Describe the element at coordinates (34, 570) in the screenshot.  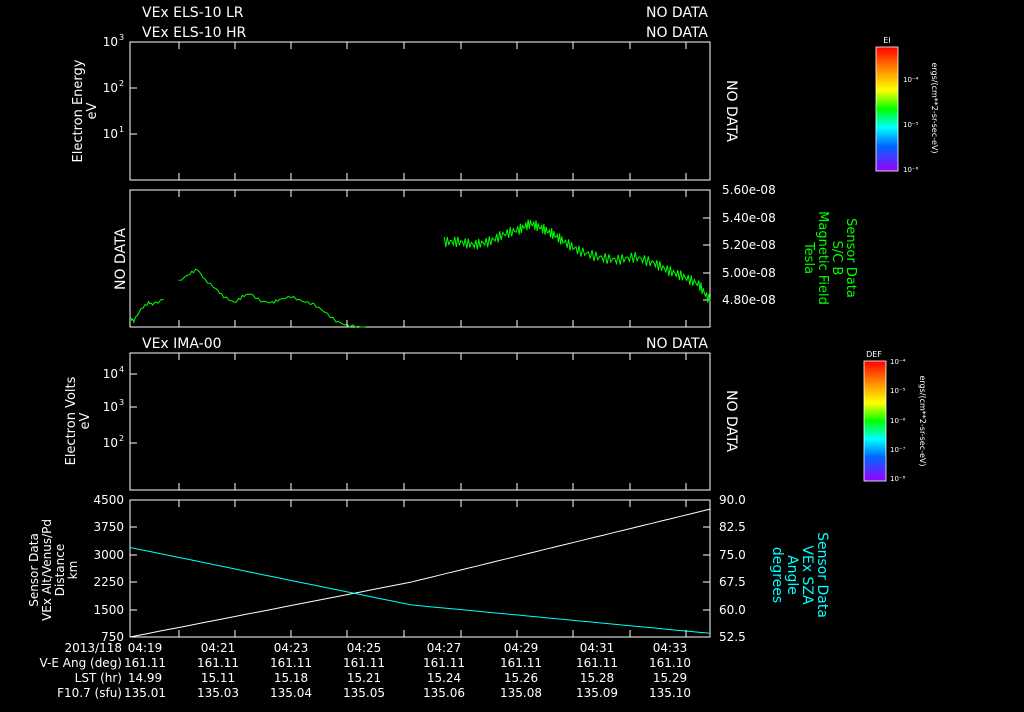
I see `panel4-left-label-1: Sensor Data` at that location.